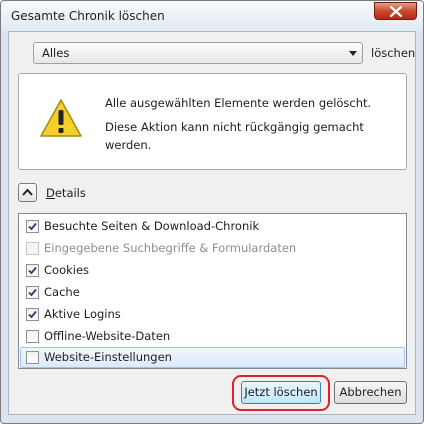 This screenshot has height=424, width=424. I want to click on chevron-up-icon, so click(27, 192).